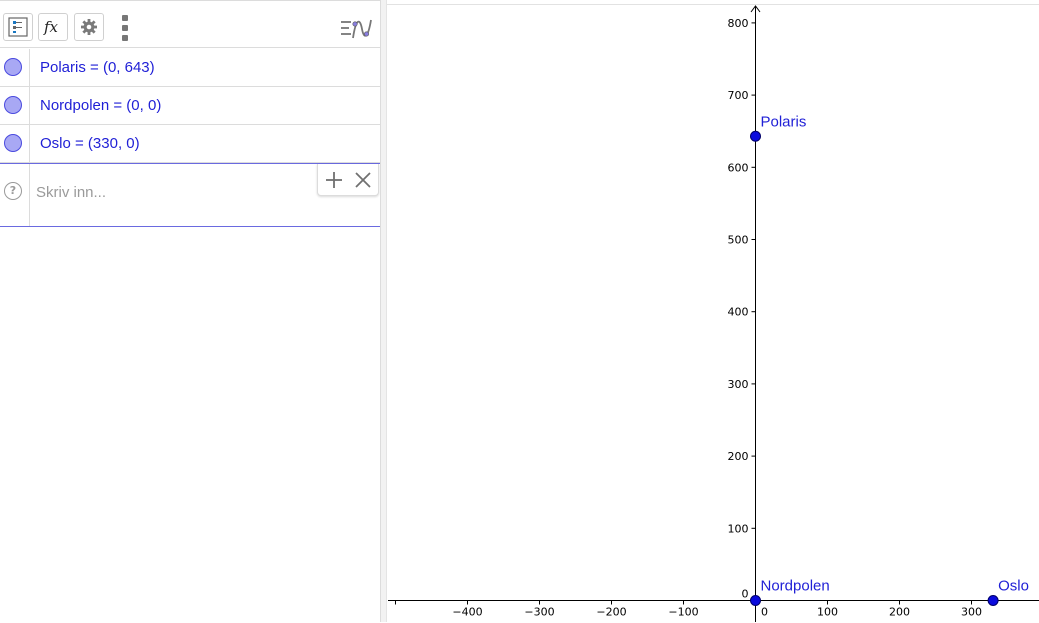 The width and height of the screenshot is (1039, 623). What do you see at coordinates (348, 180) in the screenshot?
I see `input-actions` at bounding box center [348, 180].